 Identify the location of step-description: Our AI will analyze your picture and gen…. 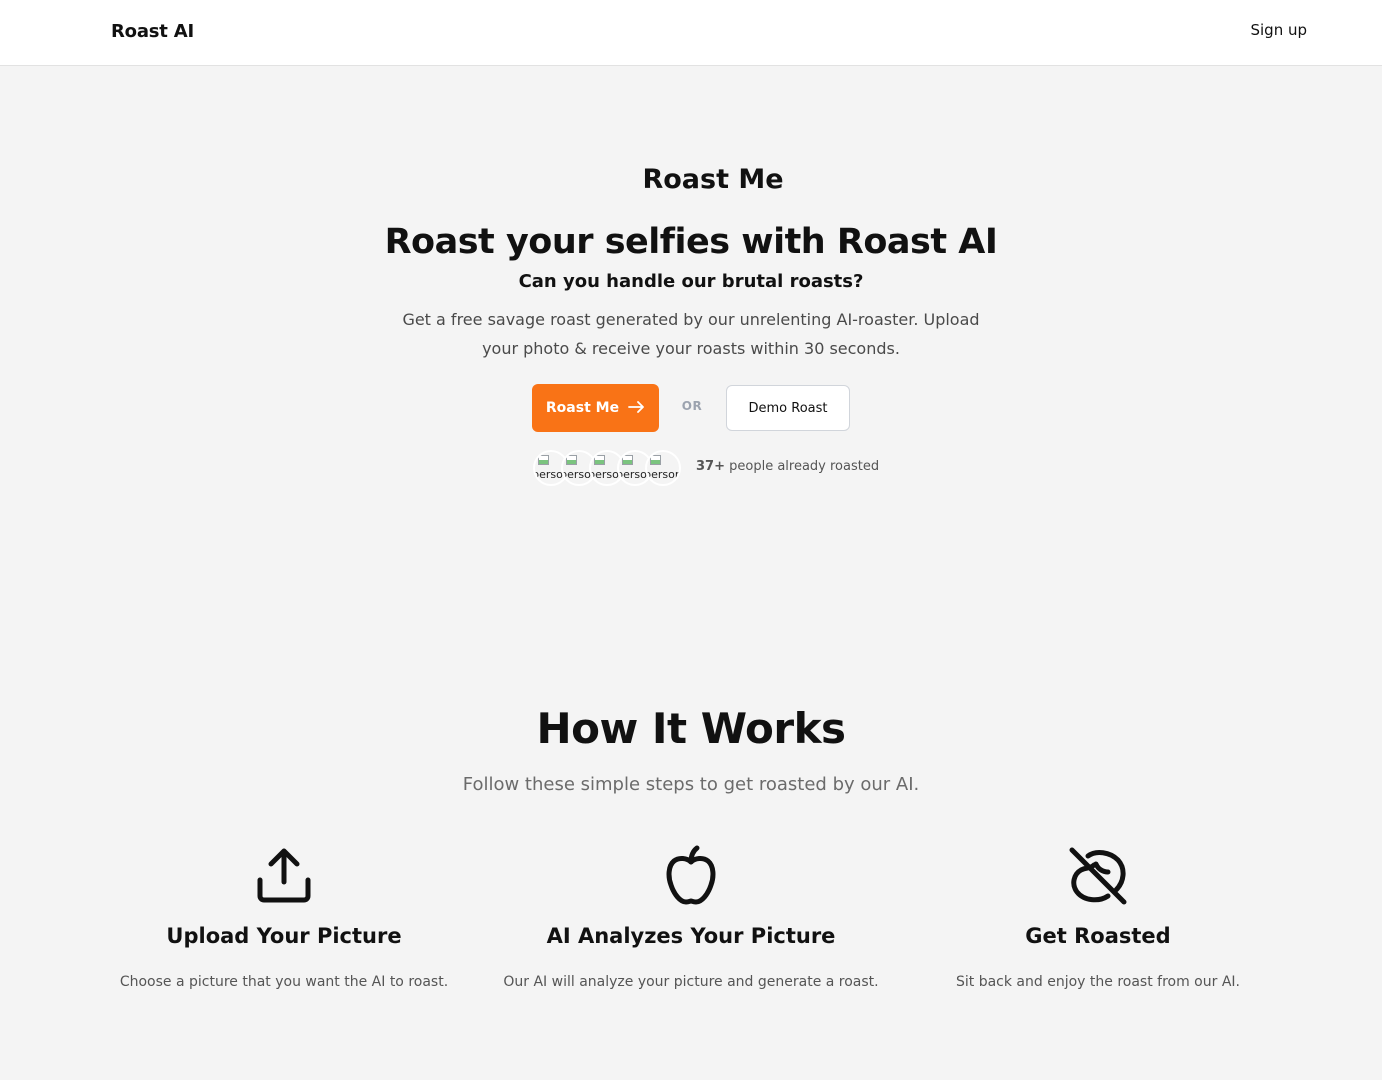
(691, 982).